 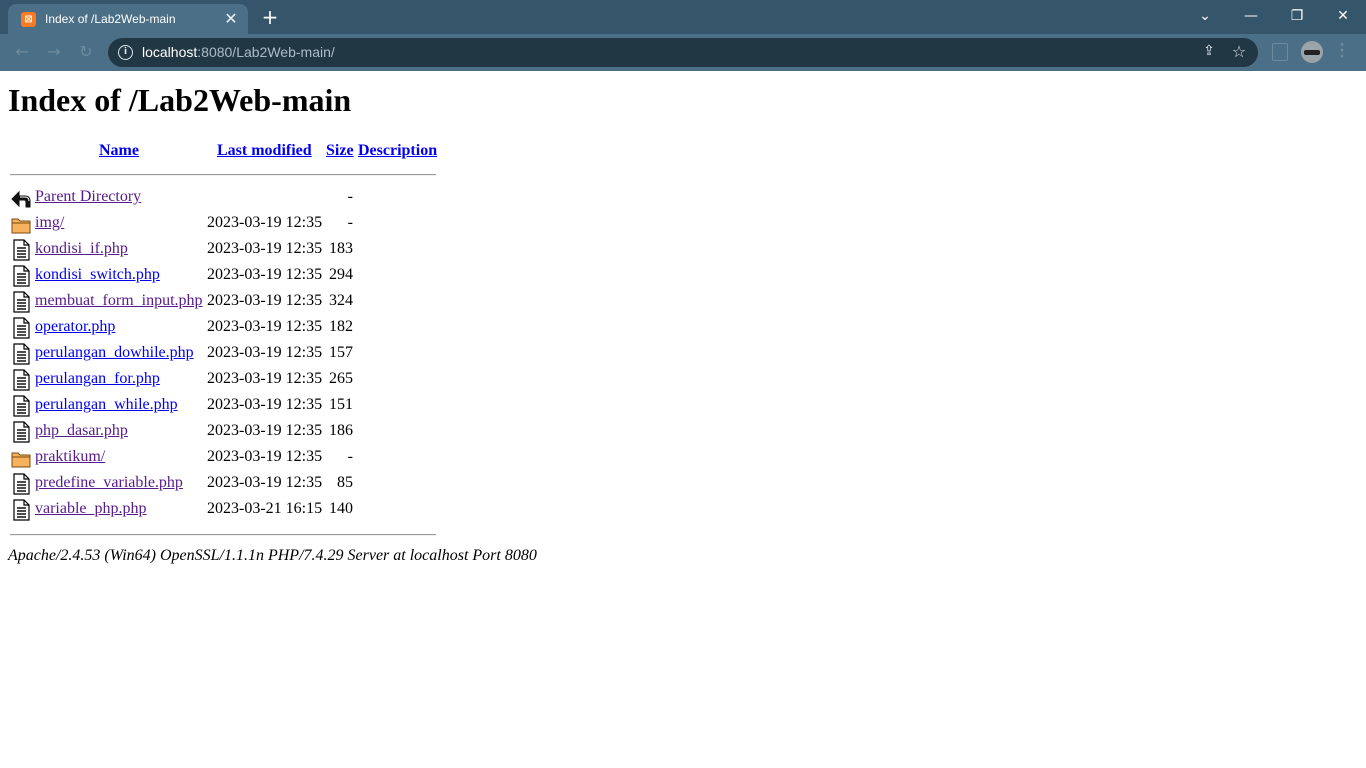 I want to click on close-window-button: ✕, so click(x=1343, y=16).